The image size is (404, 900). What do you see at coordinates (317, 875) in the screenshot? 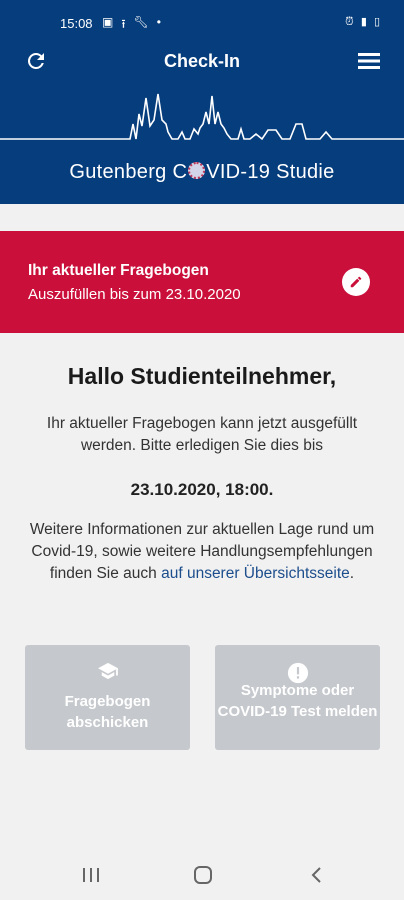
I see `back-icon` at bounding box center [317, 875].